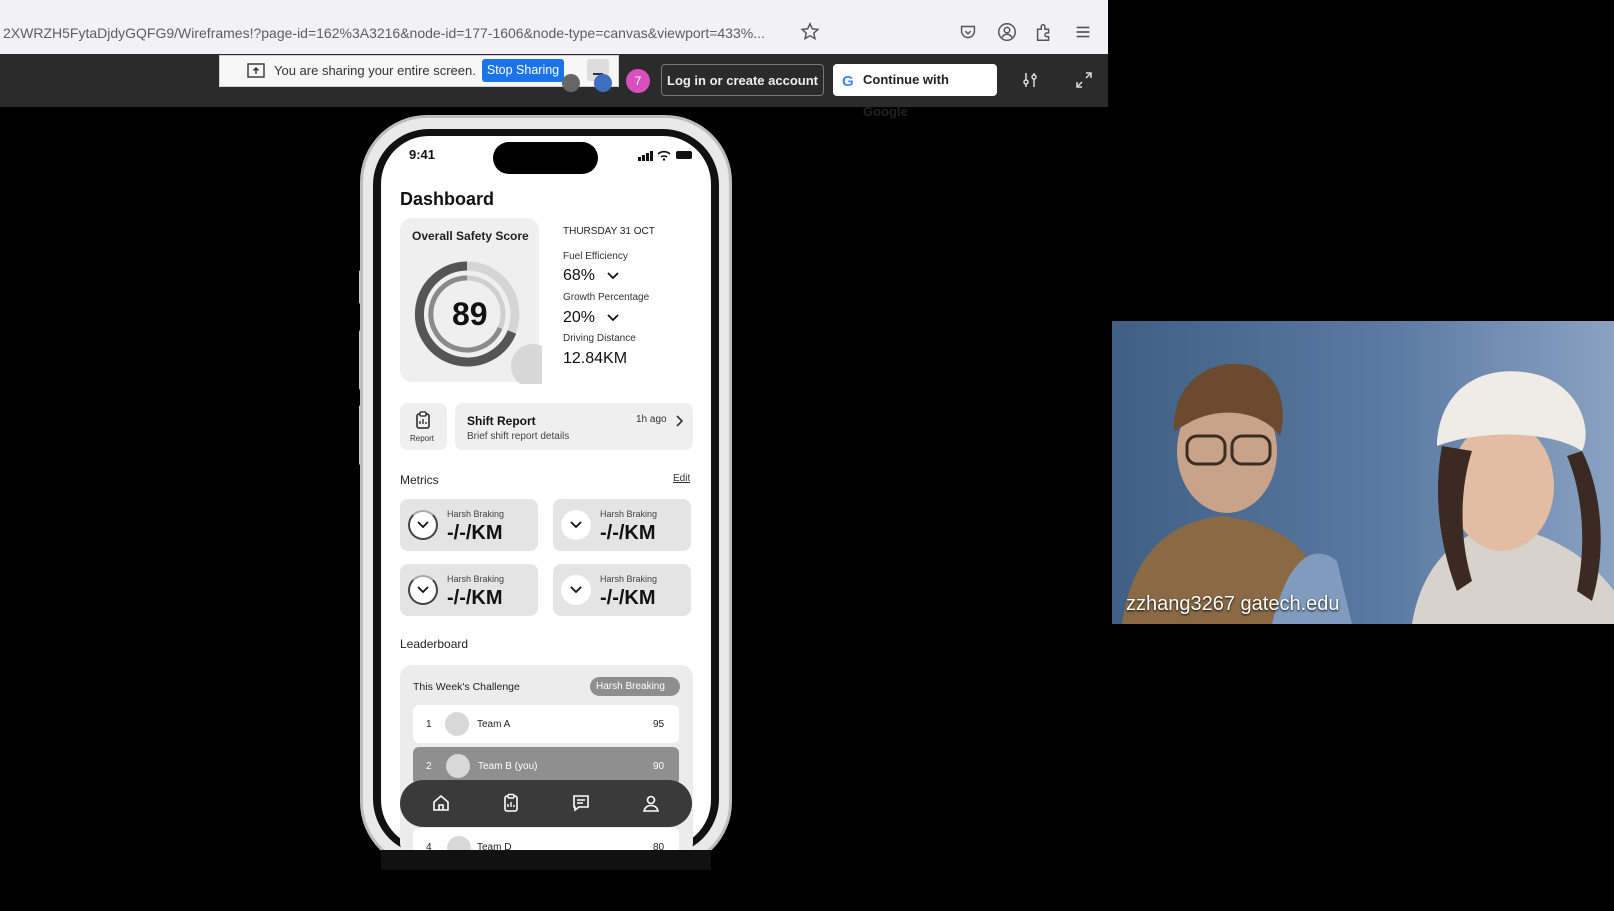 This screenshot has height=911, width=1614. Describe the element at coordinates (638, 81) in the screenshot. I see `user-avatar: 7` at that location.